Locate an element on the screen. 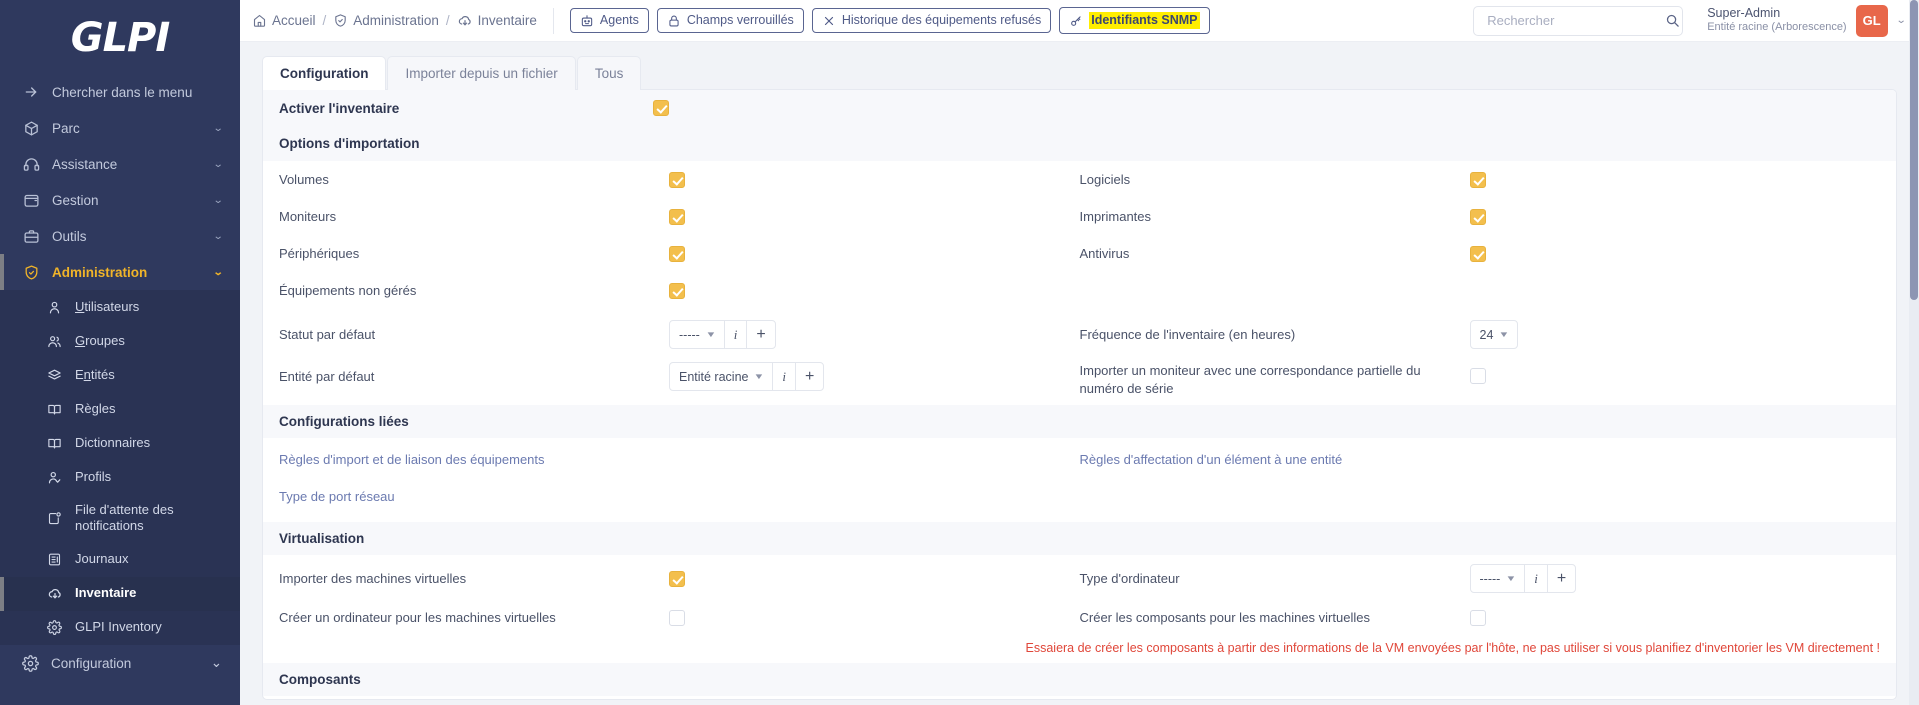 The height and width of the screenshot is (705, 1919). sidebar-item-label: Dictionnaires is located at coordinates (113, 442).